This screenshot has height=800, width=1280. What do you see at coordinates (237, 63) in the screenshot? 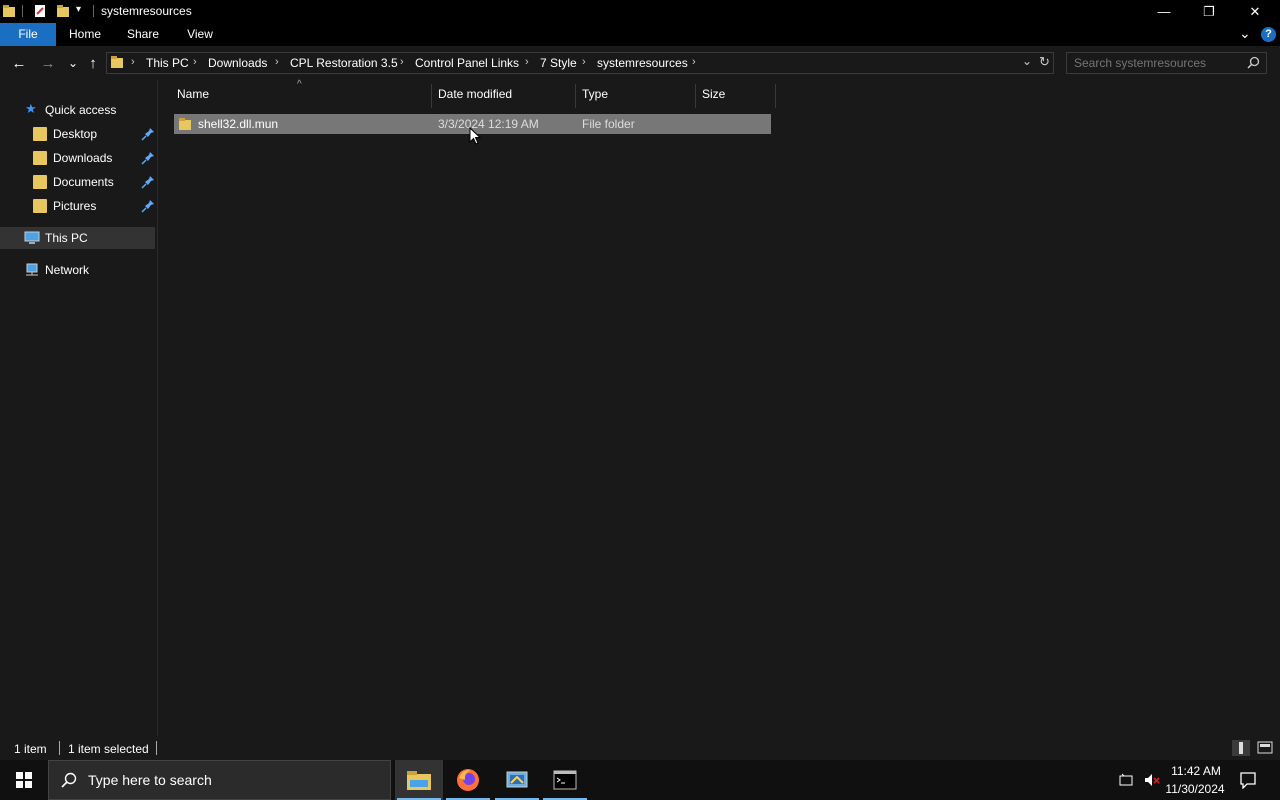
I see `breadcrumb-downloads: Downloads` at bounding box center [237, 63].